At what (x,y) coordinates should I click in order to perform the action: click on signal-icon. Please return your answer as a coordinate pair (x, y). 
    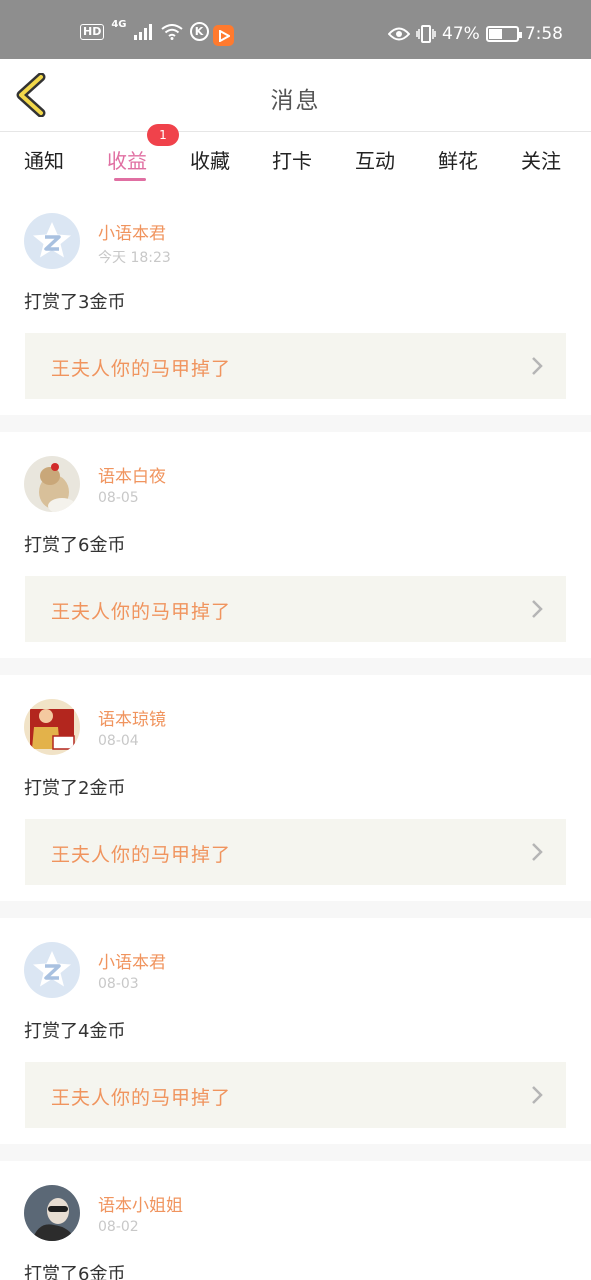
    Looking at the image, I should click on (142, 31).